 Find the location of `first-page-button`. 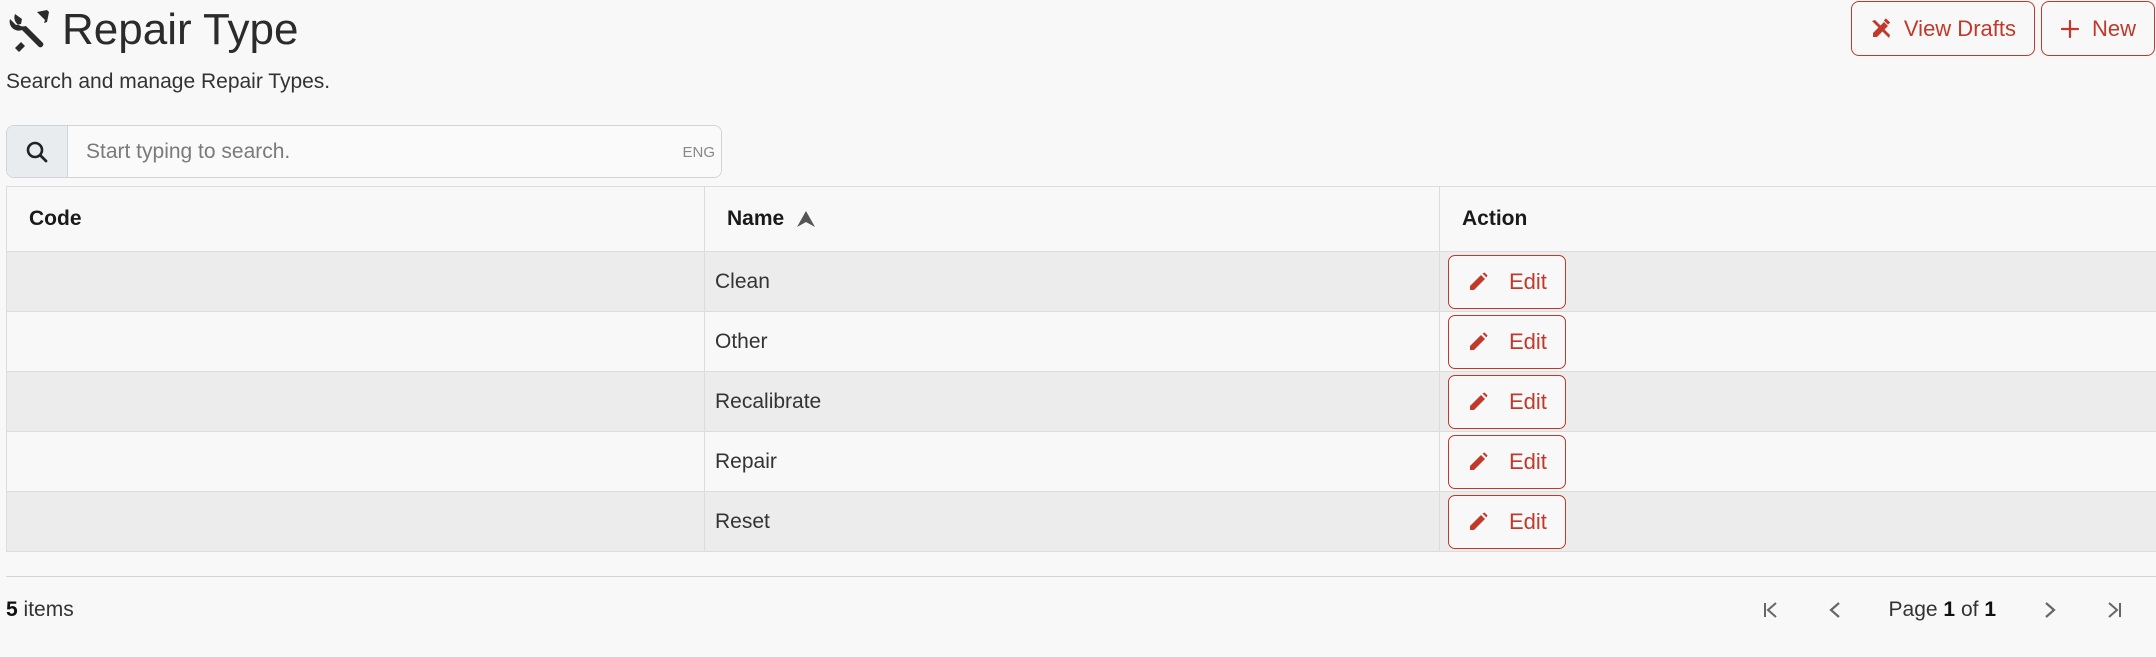

first-page-button is located at coordinates (1771, 610).